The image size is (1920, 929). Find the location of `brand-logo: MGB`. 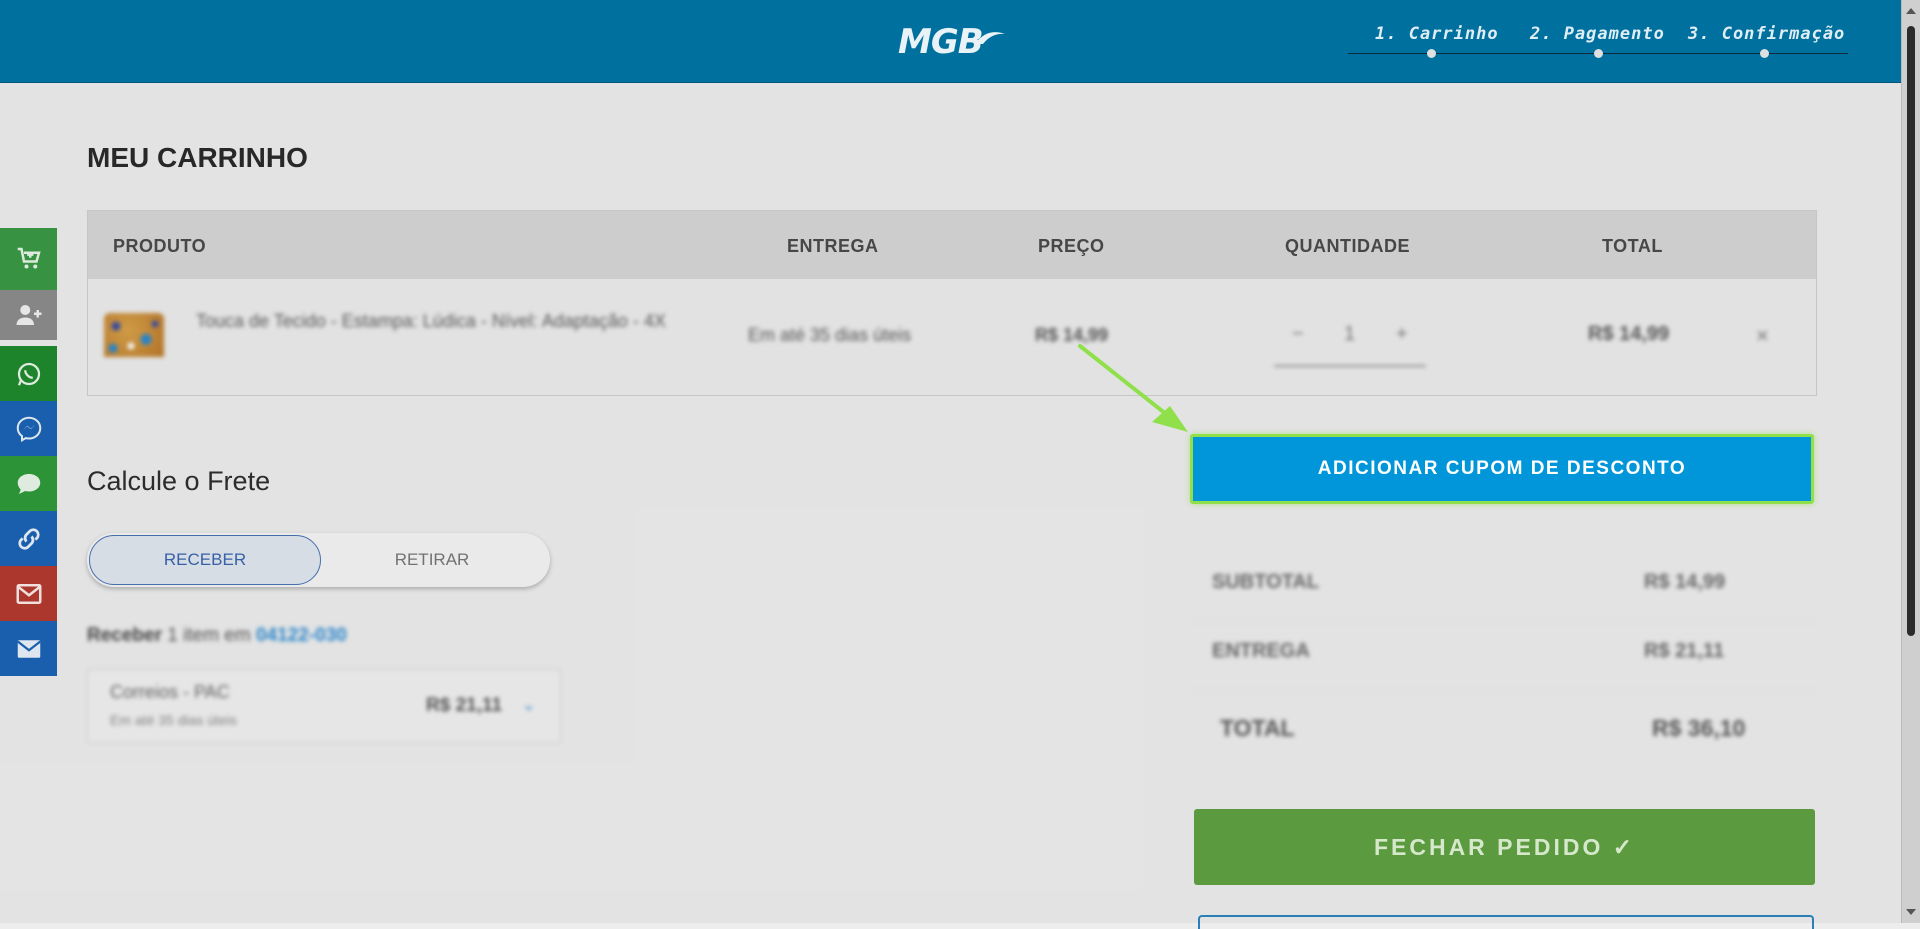

brand-logo: MGB is located at coordinates (951, 42).